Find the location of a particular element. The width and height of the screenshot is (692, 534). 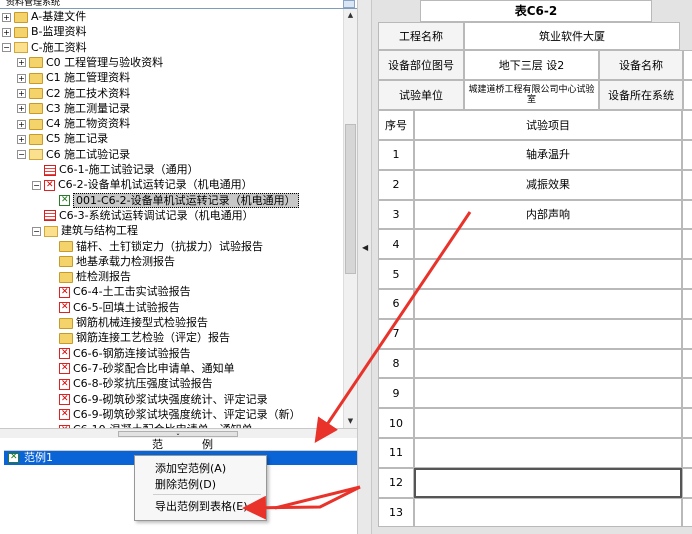

tree-item: − C6-2-设备单机试运转记录（机电通用） is located at coordinates (142, 185).